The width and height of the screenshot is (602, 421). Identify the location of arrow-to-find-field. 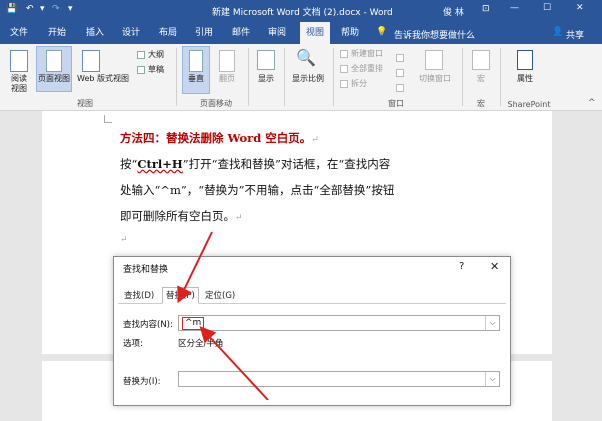
(234, 363).